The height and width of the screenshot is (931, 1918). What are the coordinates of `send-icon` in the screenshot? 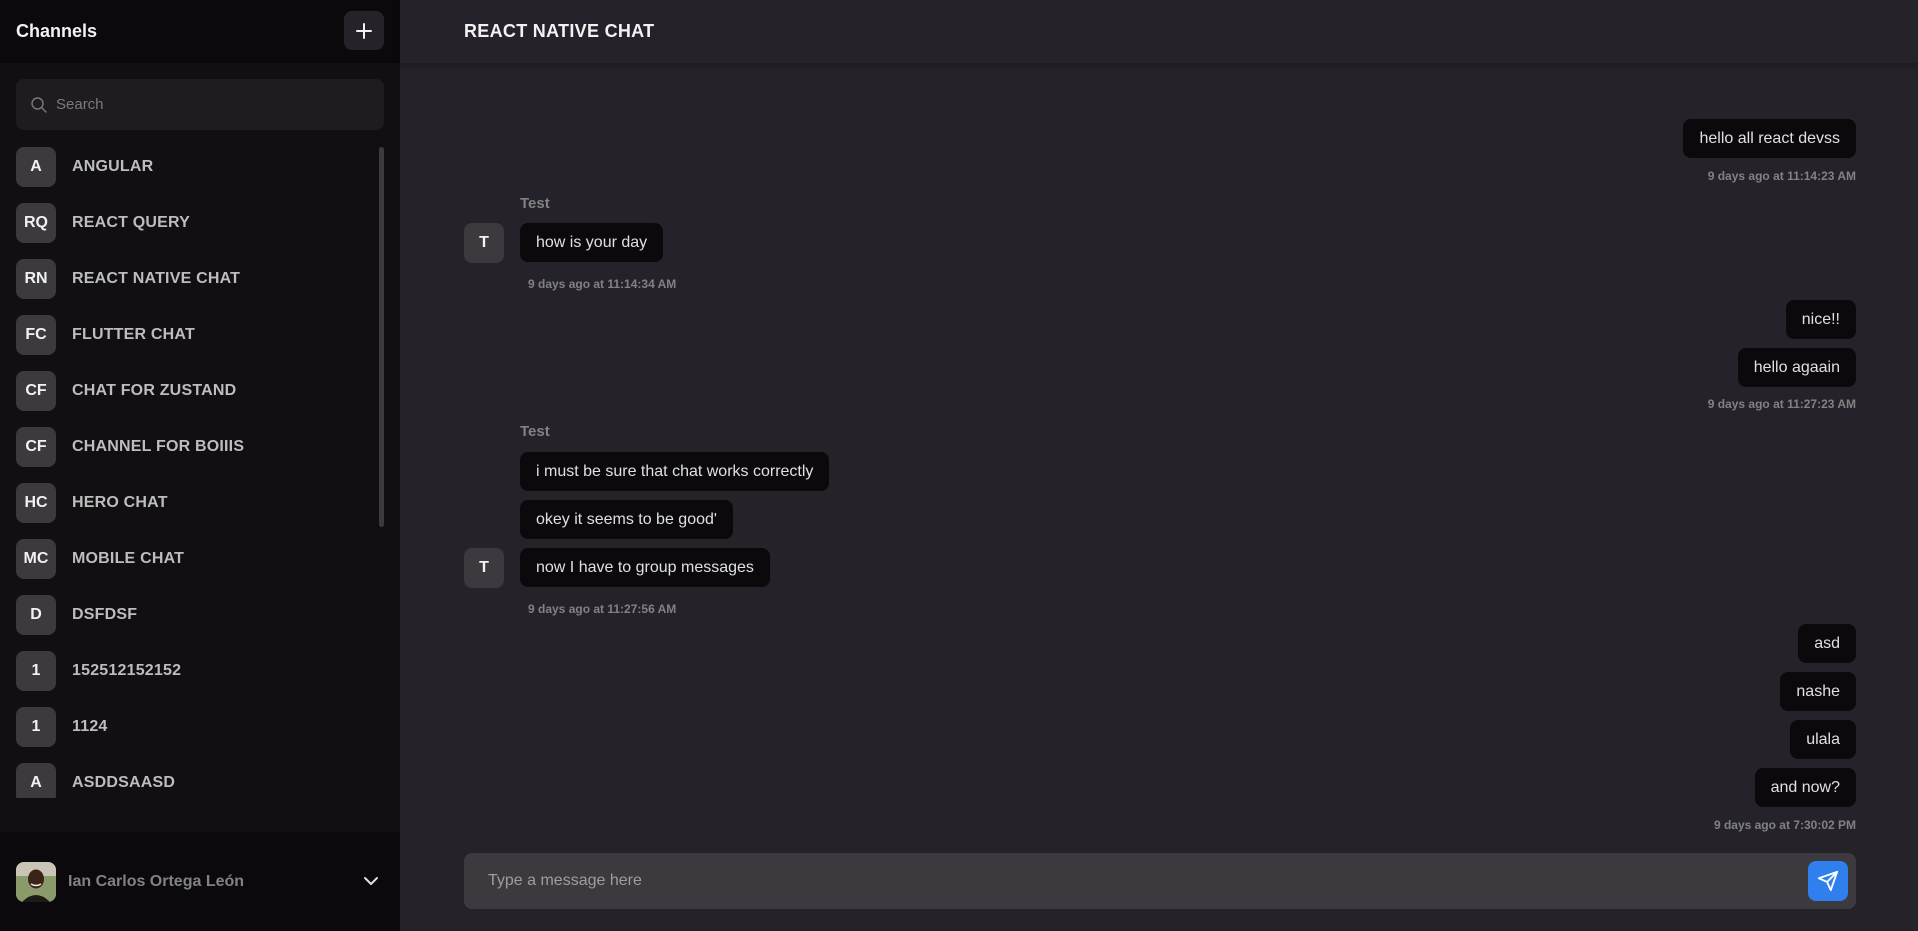 It's located at (1828, 881).